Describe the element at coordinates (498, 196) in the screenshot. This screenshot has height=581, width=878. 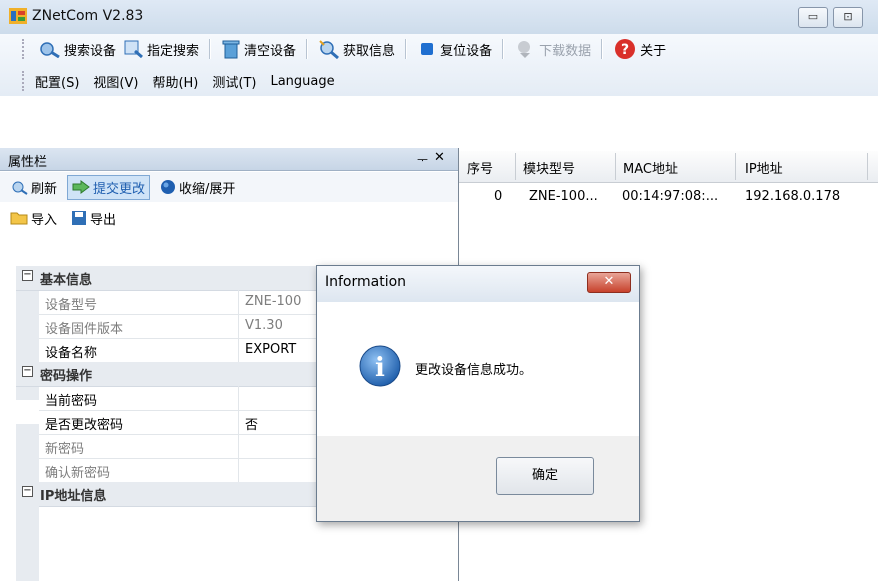
I see `cell-index: 0` at that location.